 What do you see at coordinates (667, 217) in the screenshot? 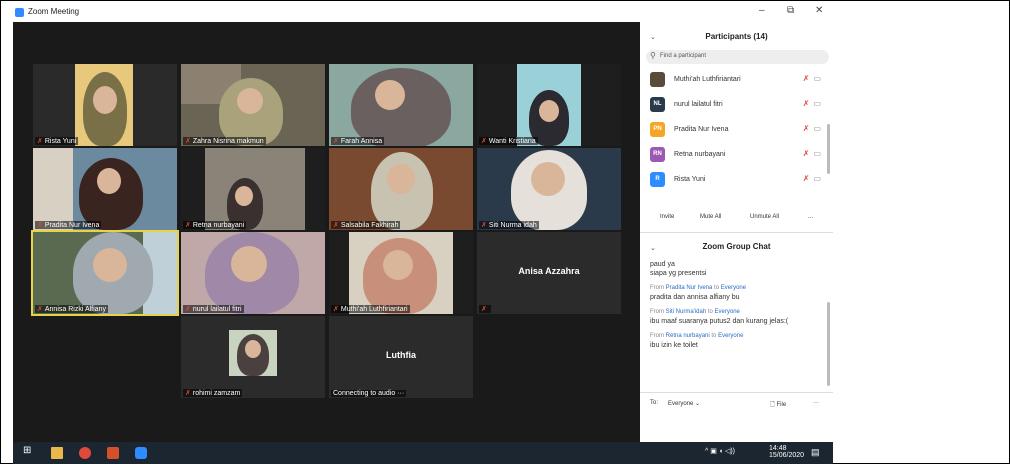
I see `invite-button: Invite` at bounding box center [667, 217].